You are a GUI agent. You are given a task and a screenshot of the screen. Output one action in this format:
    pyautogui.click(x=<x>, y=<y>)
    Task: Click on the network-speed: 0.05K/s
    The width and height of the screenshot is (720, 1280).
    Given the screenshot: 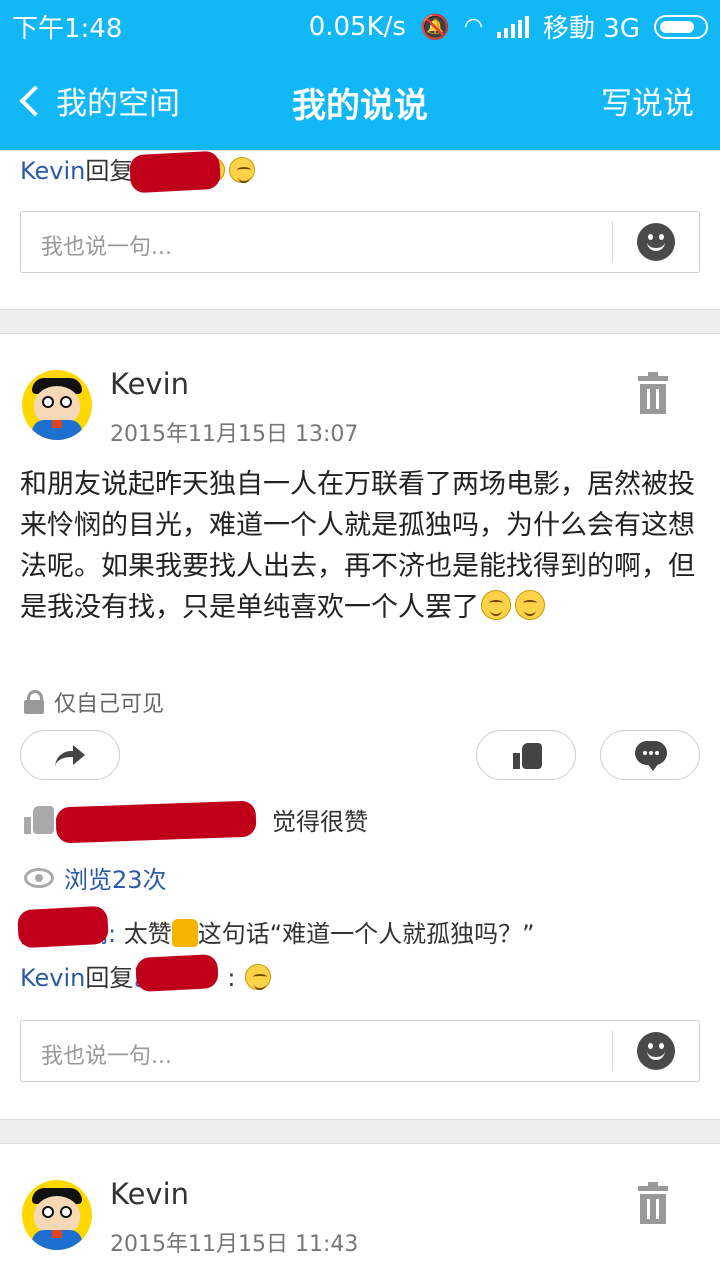 What is the action you would take?
    pyautogui.click(x=357, y=26)
    